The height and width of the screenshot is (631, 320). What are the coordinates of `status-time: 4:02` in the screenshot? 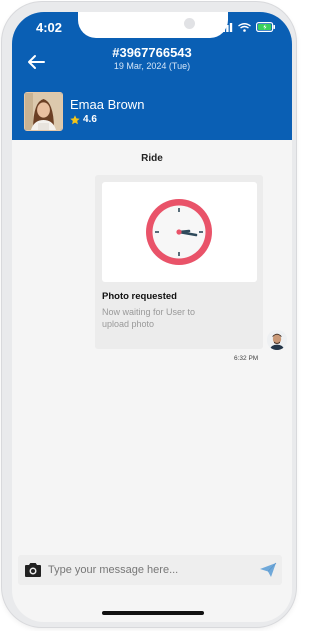 It's located at (49, 27).